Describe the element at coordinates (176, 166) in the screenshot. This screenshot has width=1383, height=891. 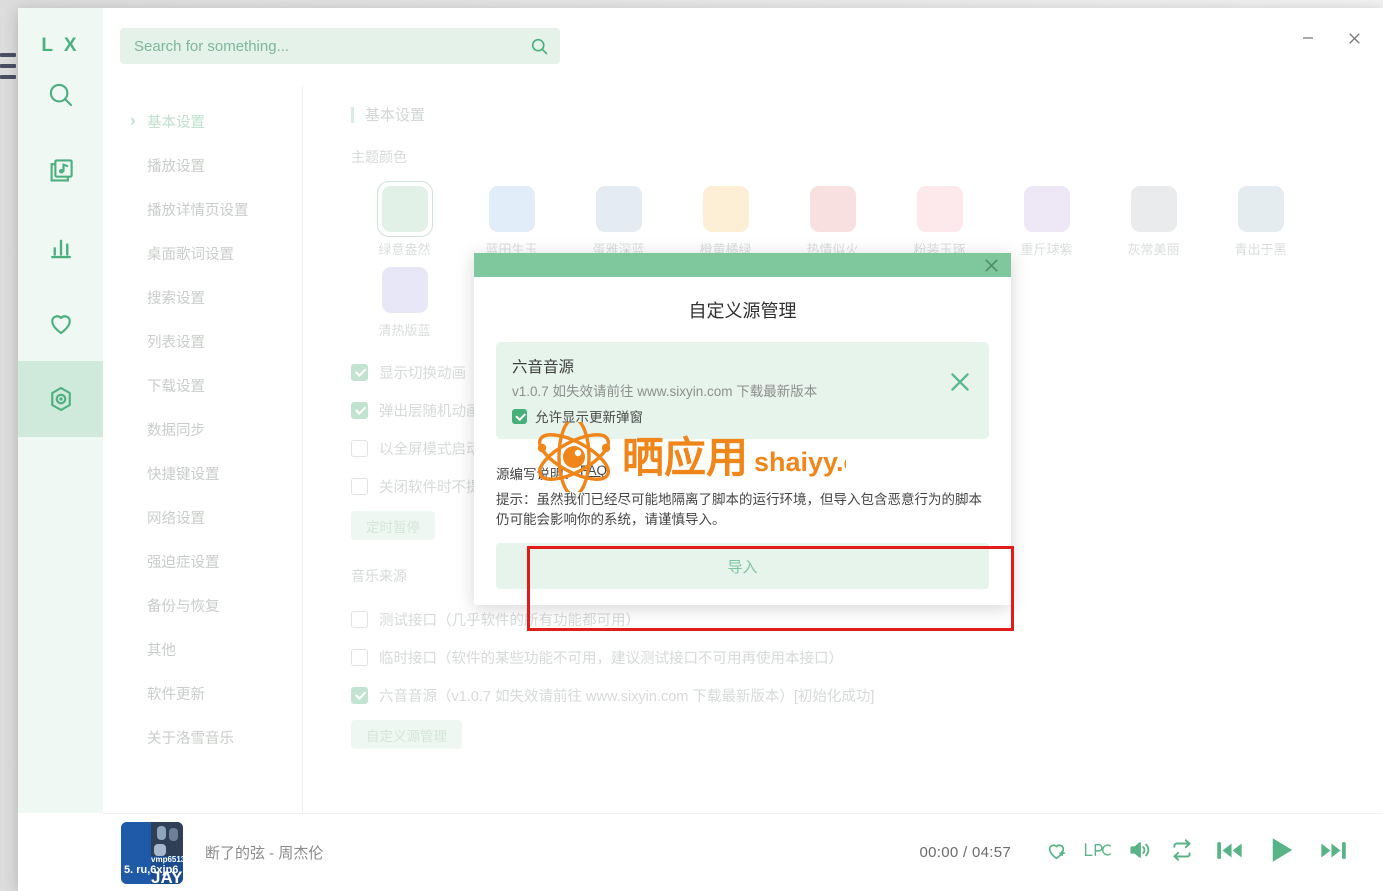
I see `settings-nav-item-label: 播放设置` at that location.